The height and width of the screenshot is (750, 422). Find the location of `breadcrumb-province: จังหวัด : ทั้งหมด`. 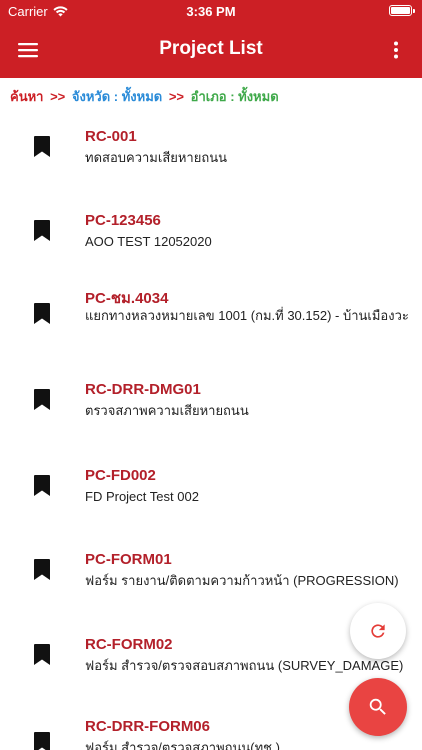

breadcrumb-province: จังหวัด : ทั้งหมด is located at coordinates (117, 96).